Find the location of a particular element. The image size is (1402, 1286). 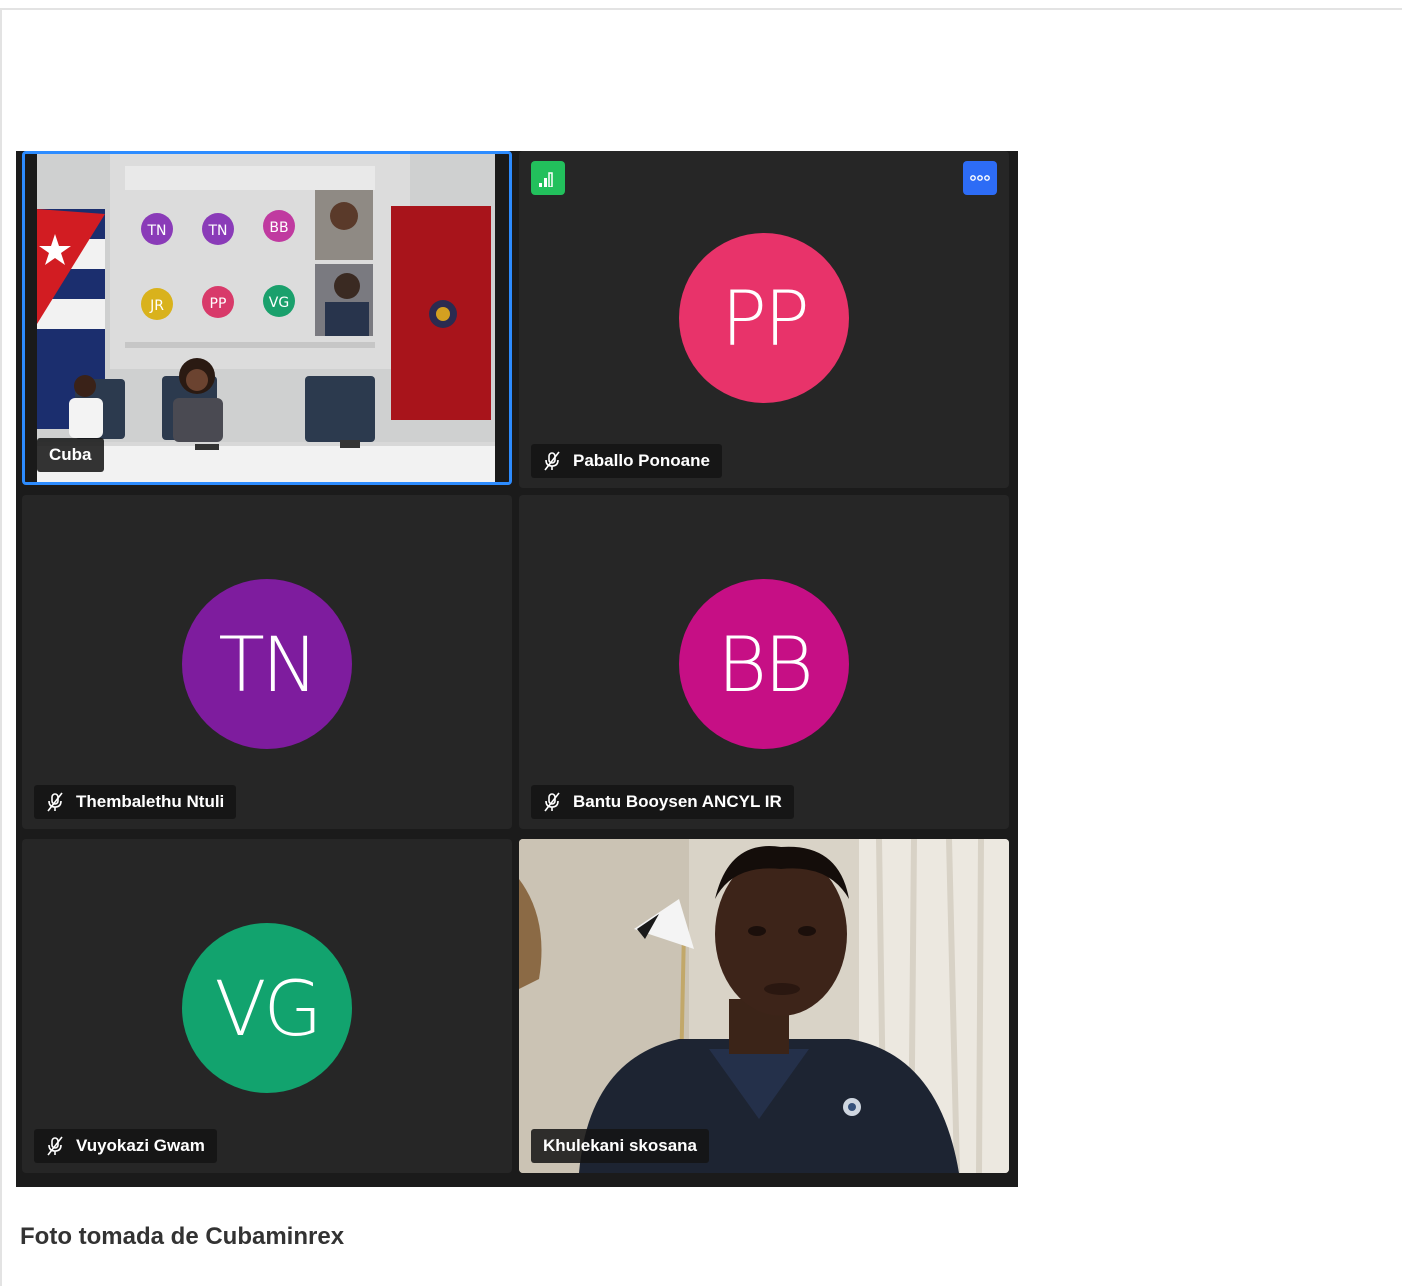

participant-name-tag: Vuyokazi Gwam is located at coordinates (125, 1146).